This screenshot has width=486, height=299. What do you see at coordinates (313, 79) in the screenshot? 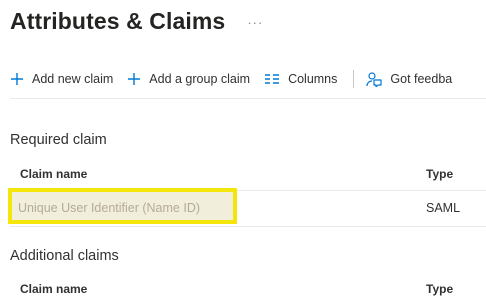
I see `columns-label: Columns` at bounding box center [313, 79].